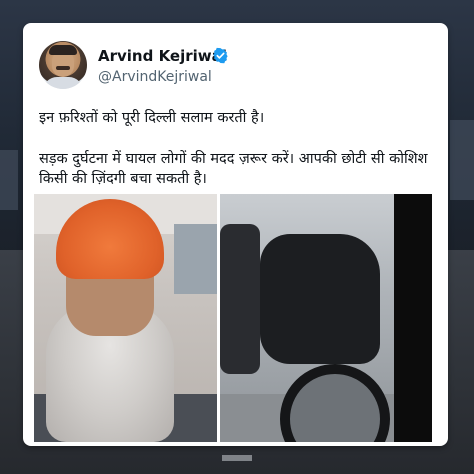 The width and height of the screenshot is (474, 474). What do you see at coordinates (162, 56) in the screenshot?
I see `display-name: Arvind Kejriwal` at bounding box center [162, 56].